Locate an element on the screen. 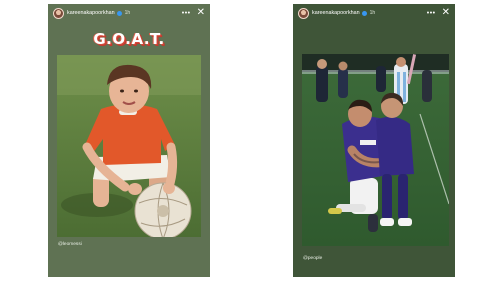  photo-tag: @people is located at coordinates (312, 258).